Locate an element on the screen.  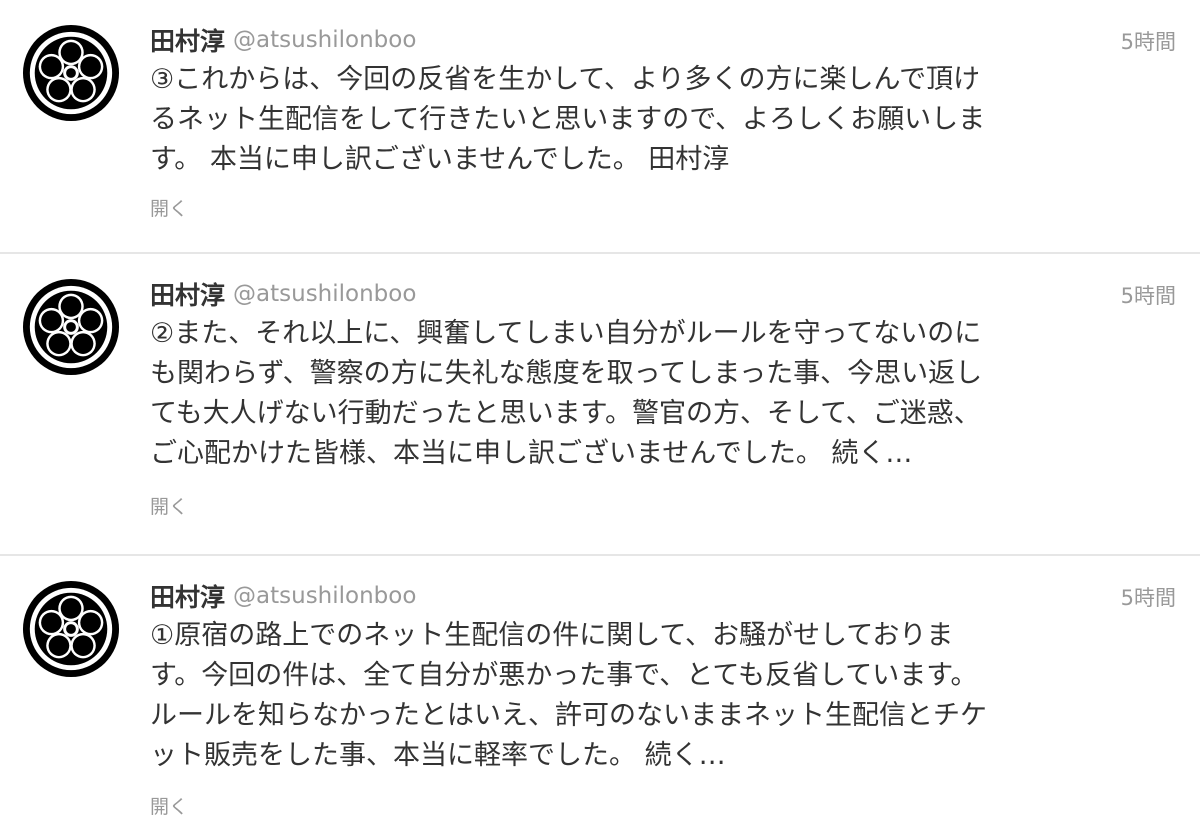
tweet-text-line: も関わらず、警察の方に失礼な態度を取ってしまった事、今思い返し is located at coordinates (566, 373).